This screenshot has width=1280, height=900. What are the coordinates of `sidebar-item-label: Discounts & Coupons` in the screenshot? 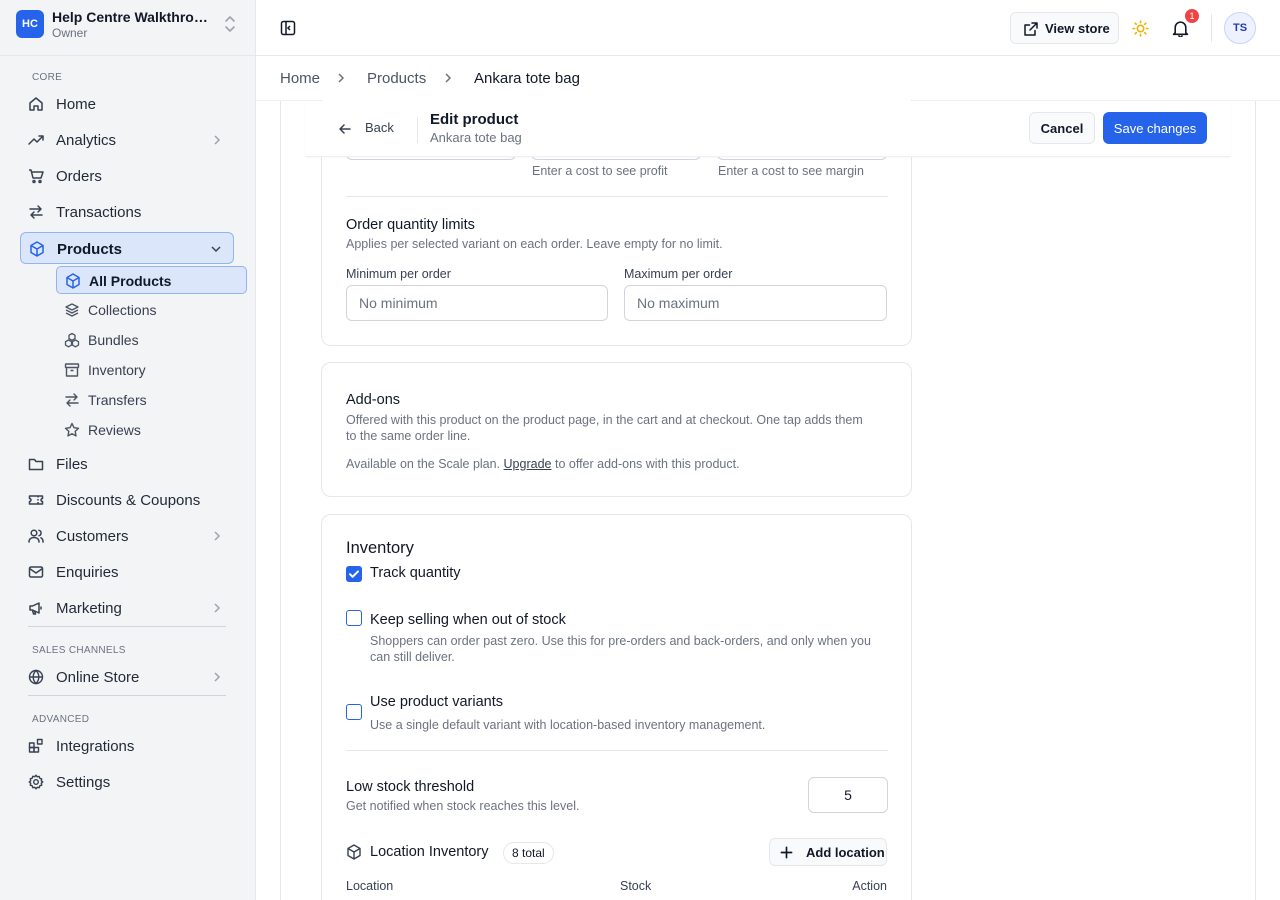 It's located at (128, 500).